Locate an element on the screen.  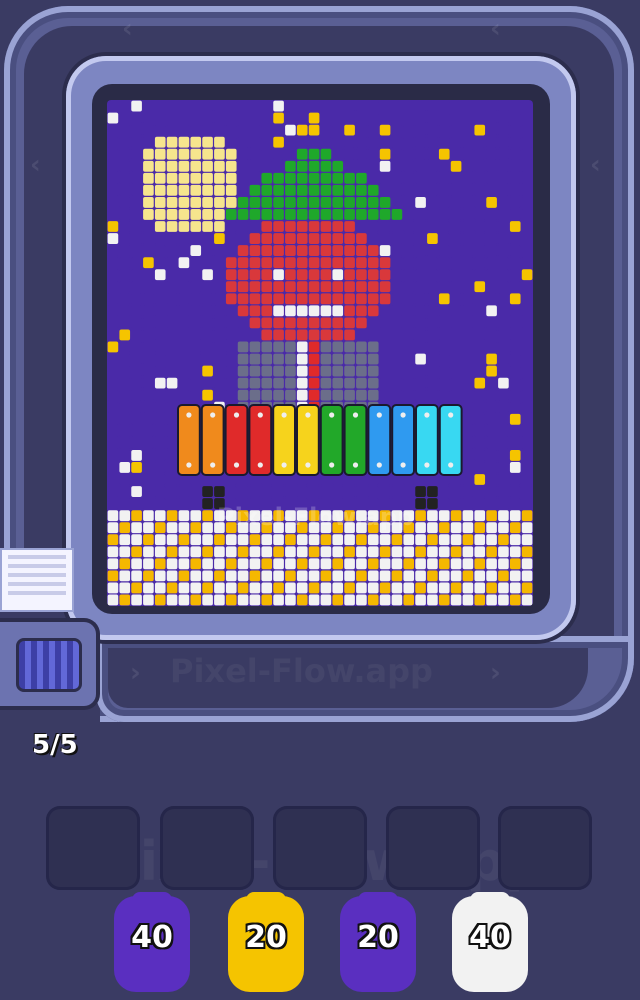
shooter-white-40: 40 is located at coordinates (490, 942).